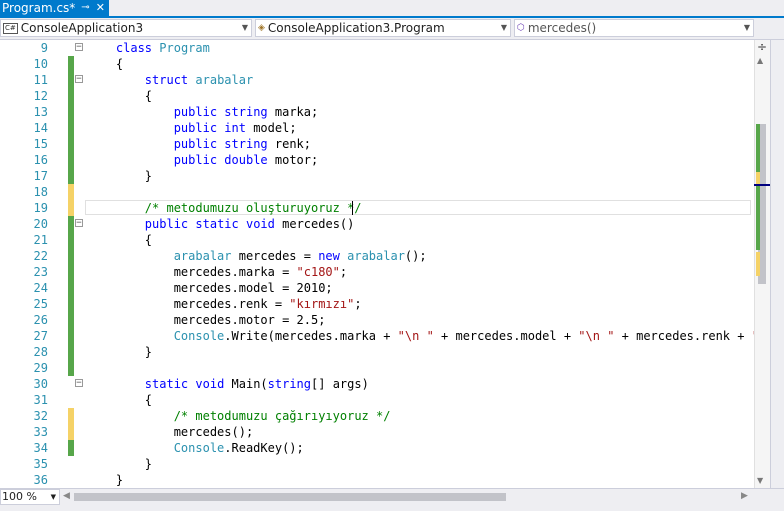 The image size is (784, 511). What do you see at coordinates (352, 208) in the screenshot?
I see `text-caret` at bounding box center [352, 208].